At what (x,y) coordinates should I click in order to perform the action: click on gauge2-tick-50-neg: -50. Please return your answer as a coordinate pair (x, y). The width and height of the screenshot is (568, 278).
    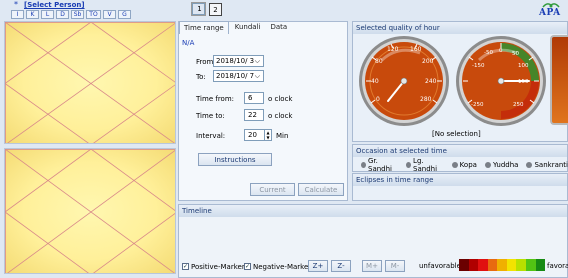
    Looking at the image, I should click on (488, 53).